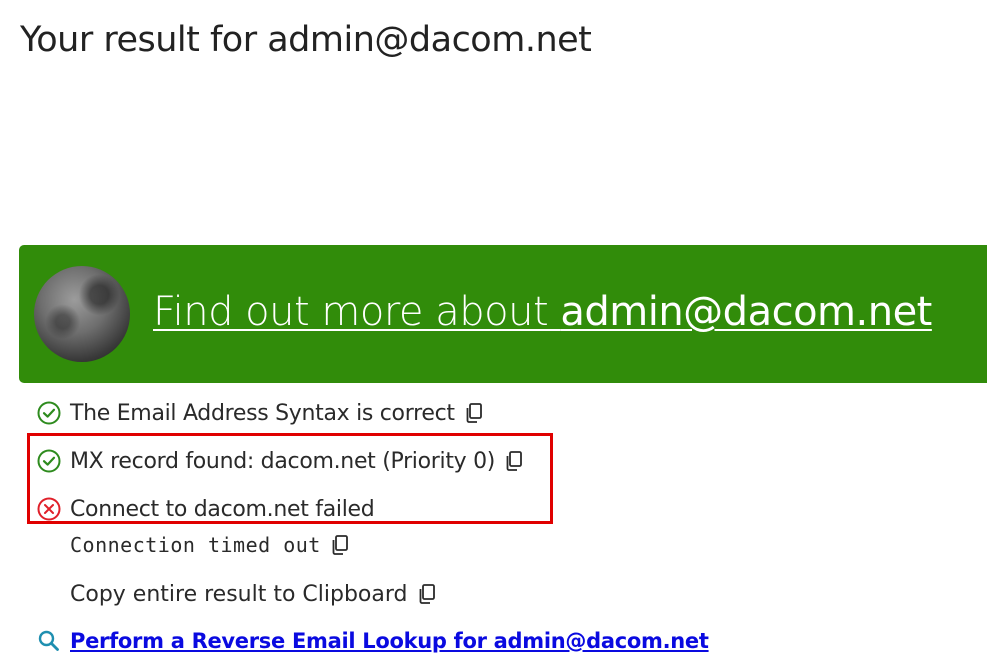 This screenshot has height=667, width=987. Describe the element at coordinates (306, 40) in the screenshot. I see `page-title: Your result for admin@dacom.net` at that location.